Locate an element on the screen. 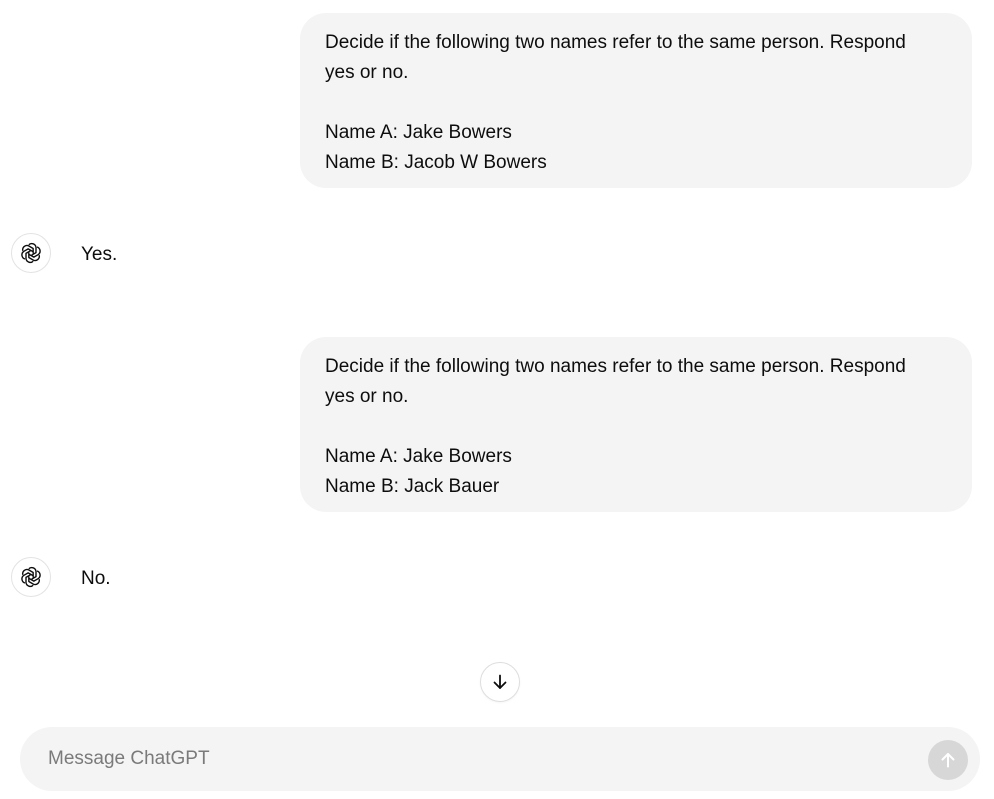  arrow-up-icon is located at coordinates (948, 760).